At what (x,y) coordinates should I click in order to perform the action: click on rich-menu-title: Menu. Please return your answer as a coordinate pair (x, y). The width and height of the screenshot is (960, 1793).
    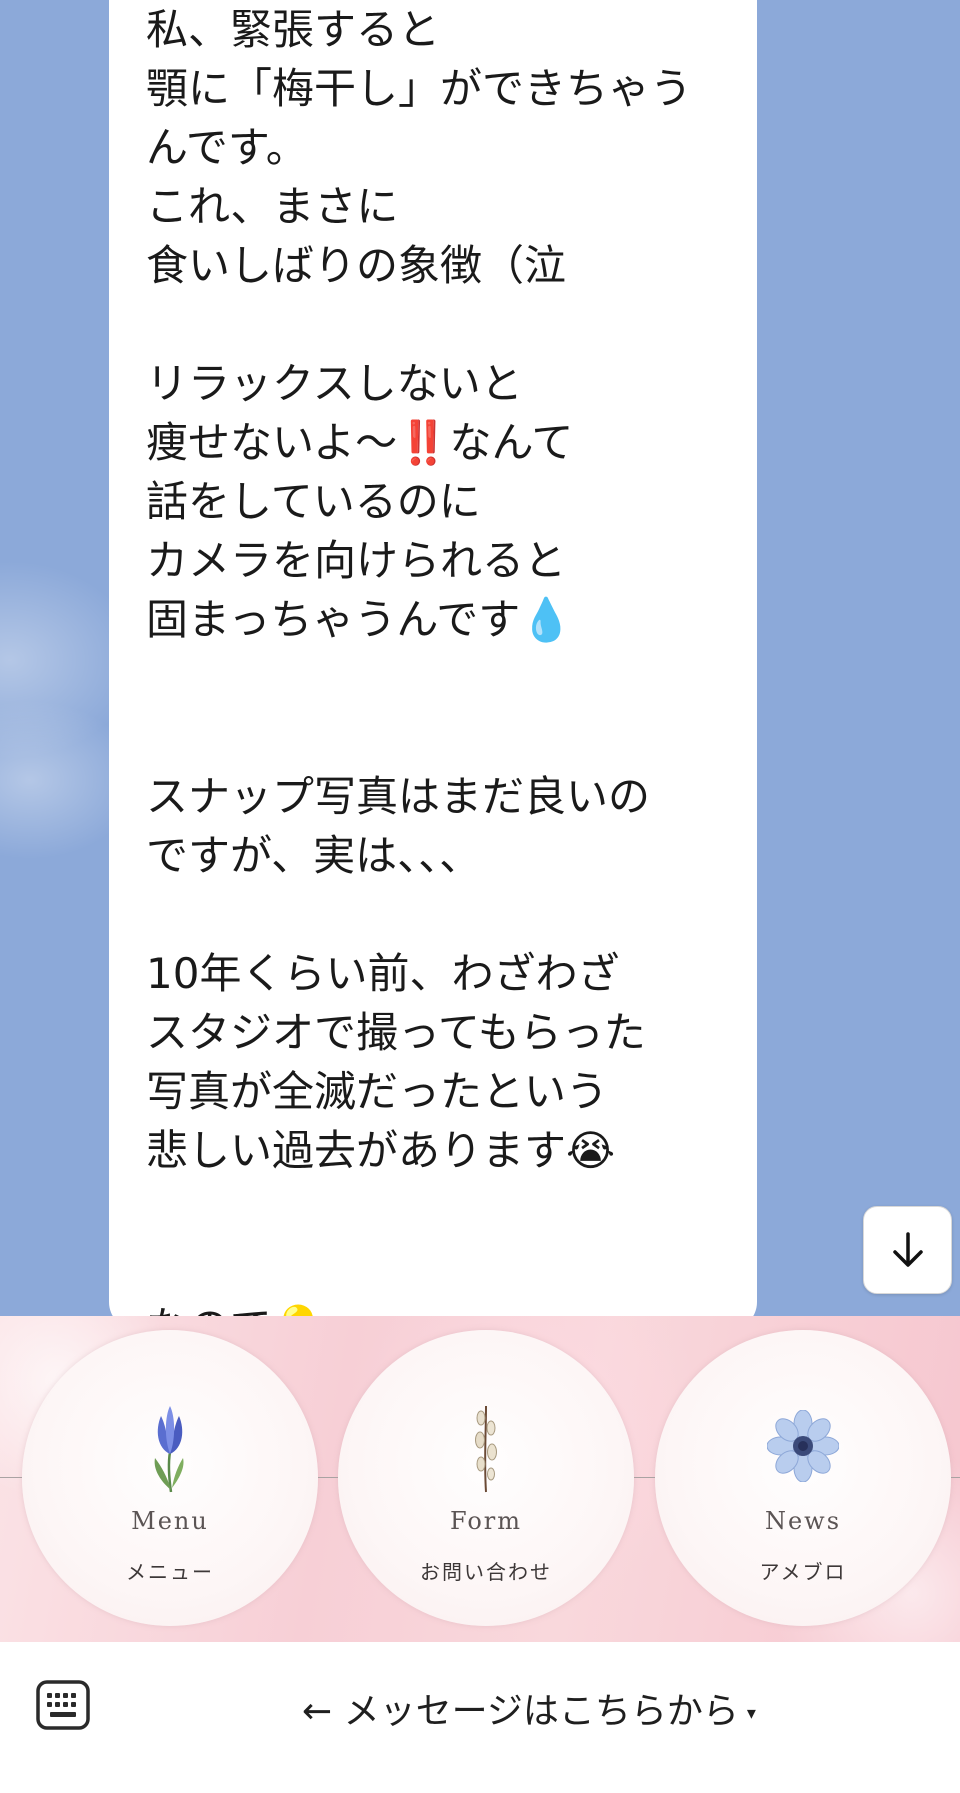
    Looking at the image, I should click on (170, 1521).